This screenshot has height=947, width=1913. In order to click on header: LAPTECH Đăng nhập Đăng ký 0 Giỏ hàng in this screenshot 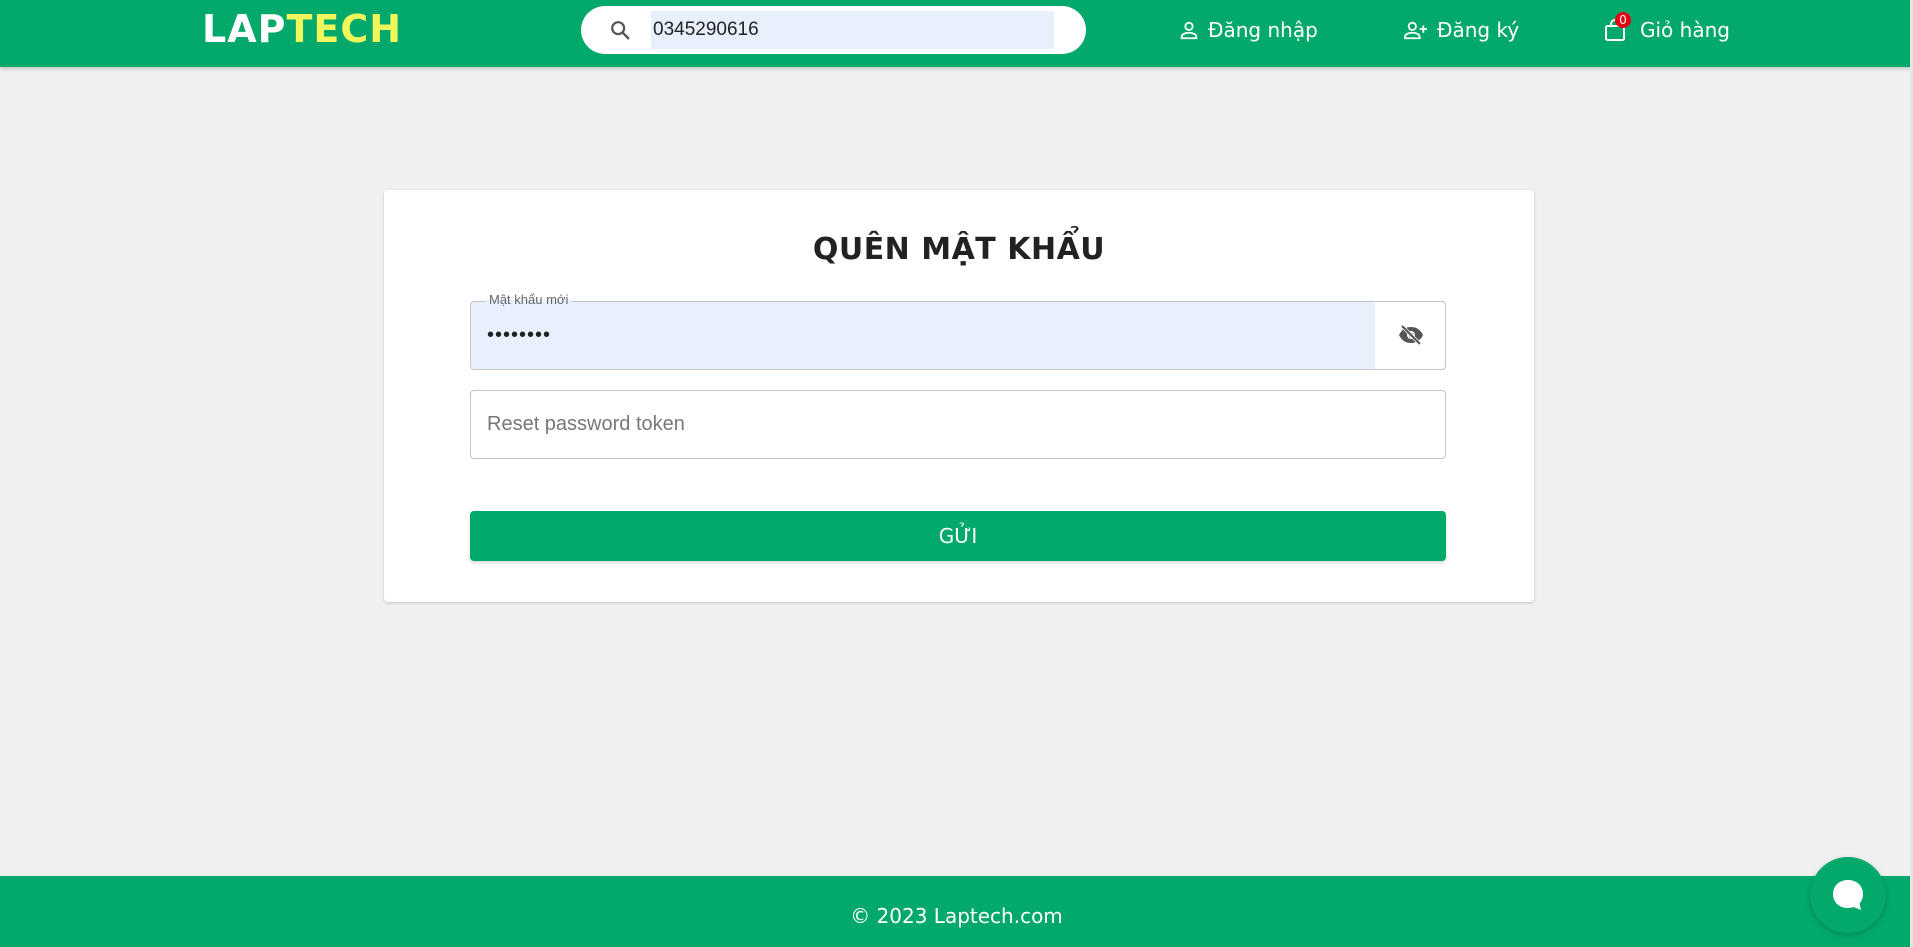, I will do `click(956, 33)`.